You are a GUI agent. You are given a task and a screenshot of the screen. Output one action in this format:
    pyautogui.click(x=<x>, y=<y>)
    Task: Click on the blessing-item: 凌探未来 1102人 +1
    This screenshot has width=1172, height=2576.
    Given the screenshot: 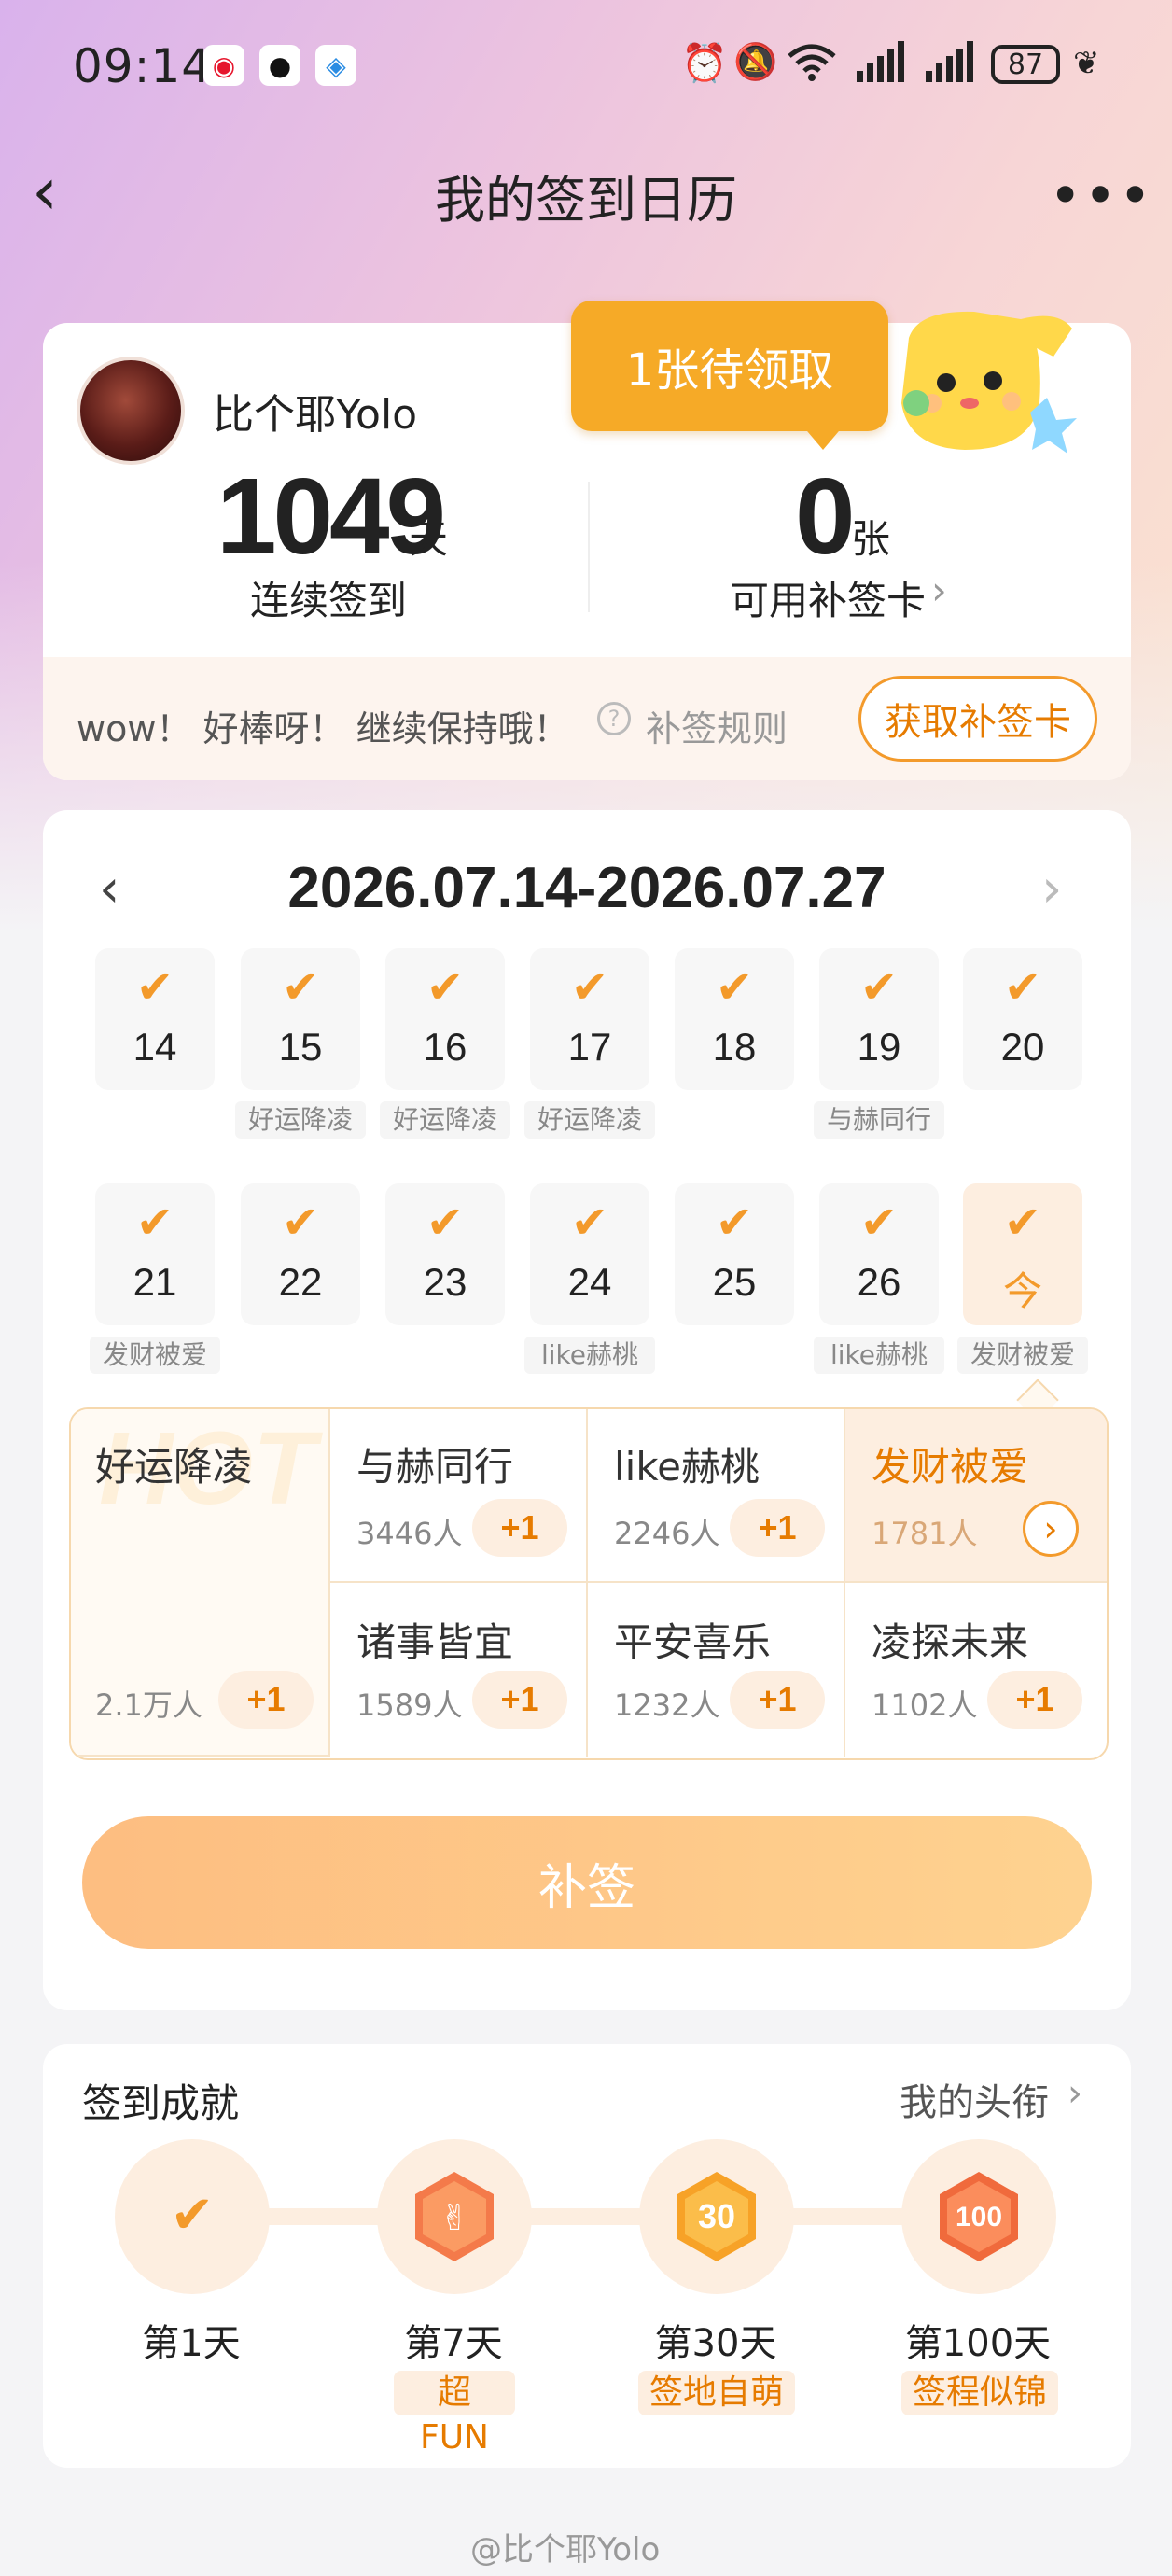 What is the action you would take?
    pyautogui.click(x=976, y=1670)
    